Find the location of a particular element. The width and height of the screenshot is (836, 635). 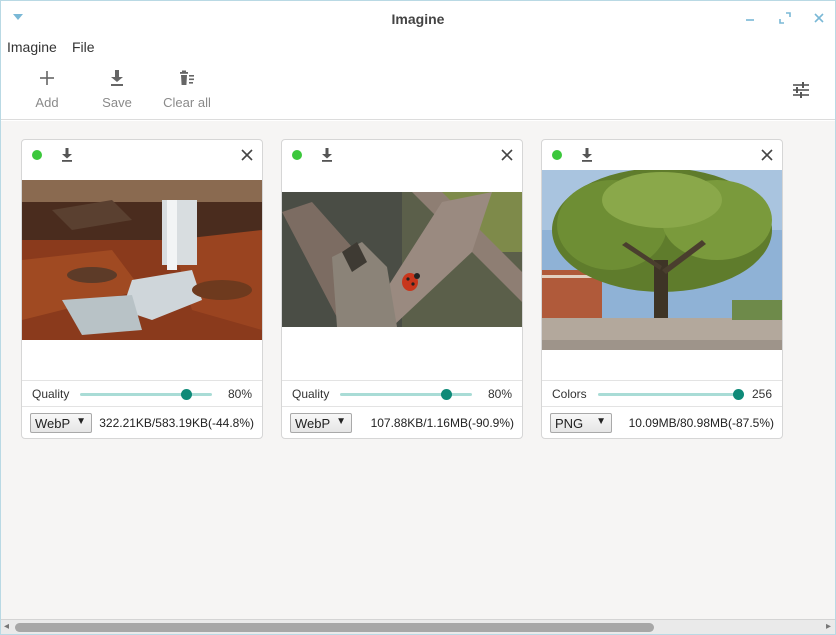

title-bar: Imagine is located at coordinates (418, 18).